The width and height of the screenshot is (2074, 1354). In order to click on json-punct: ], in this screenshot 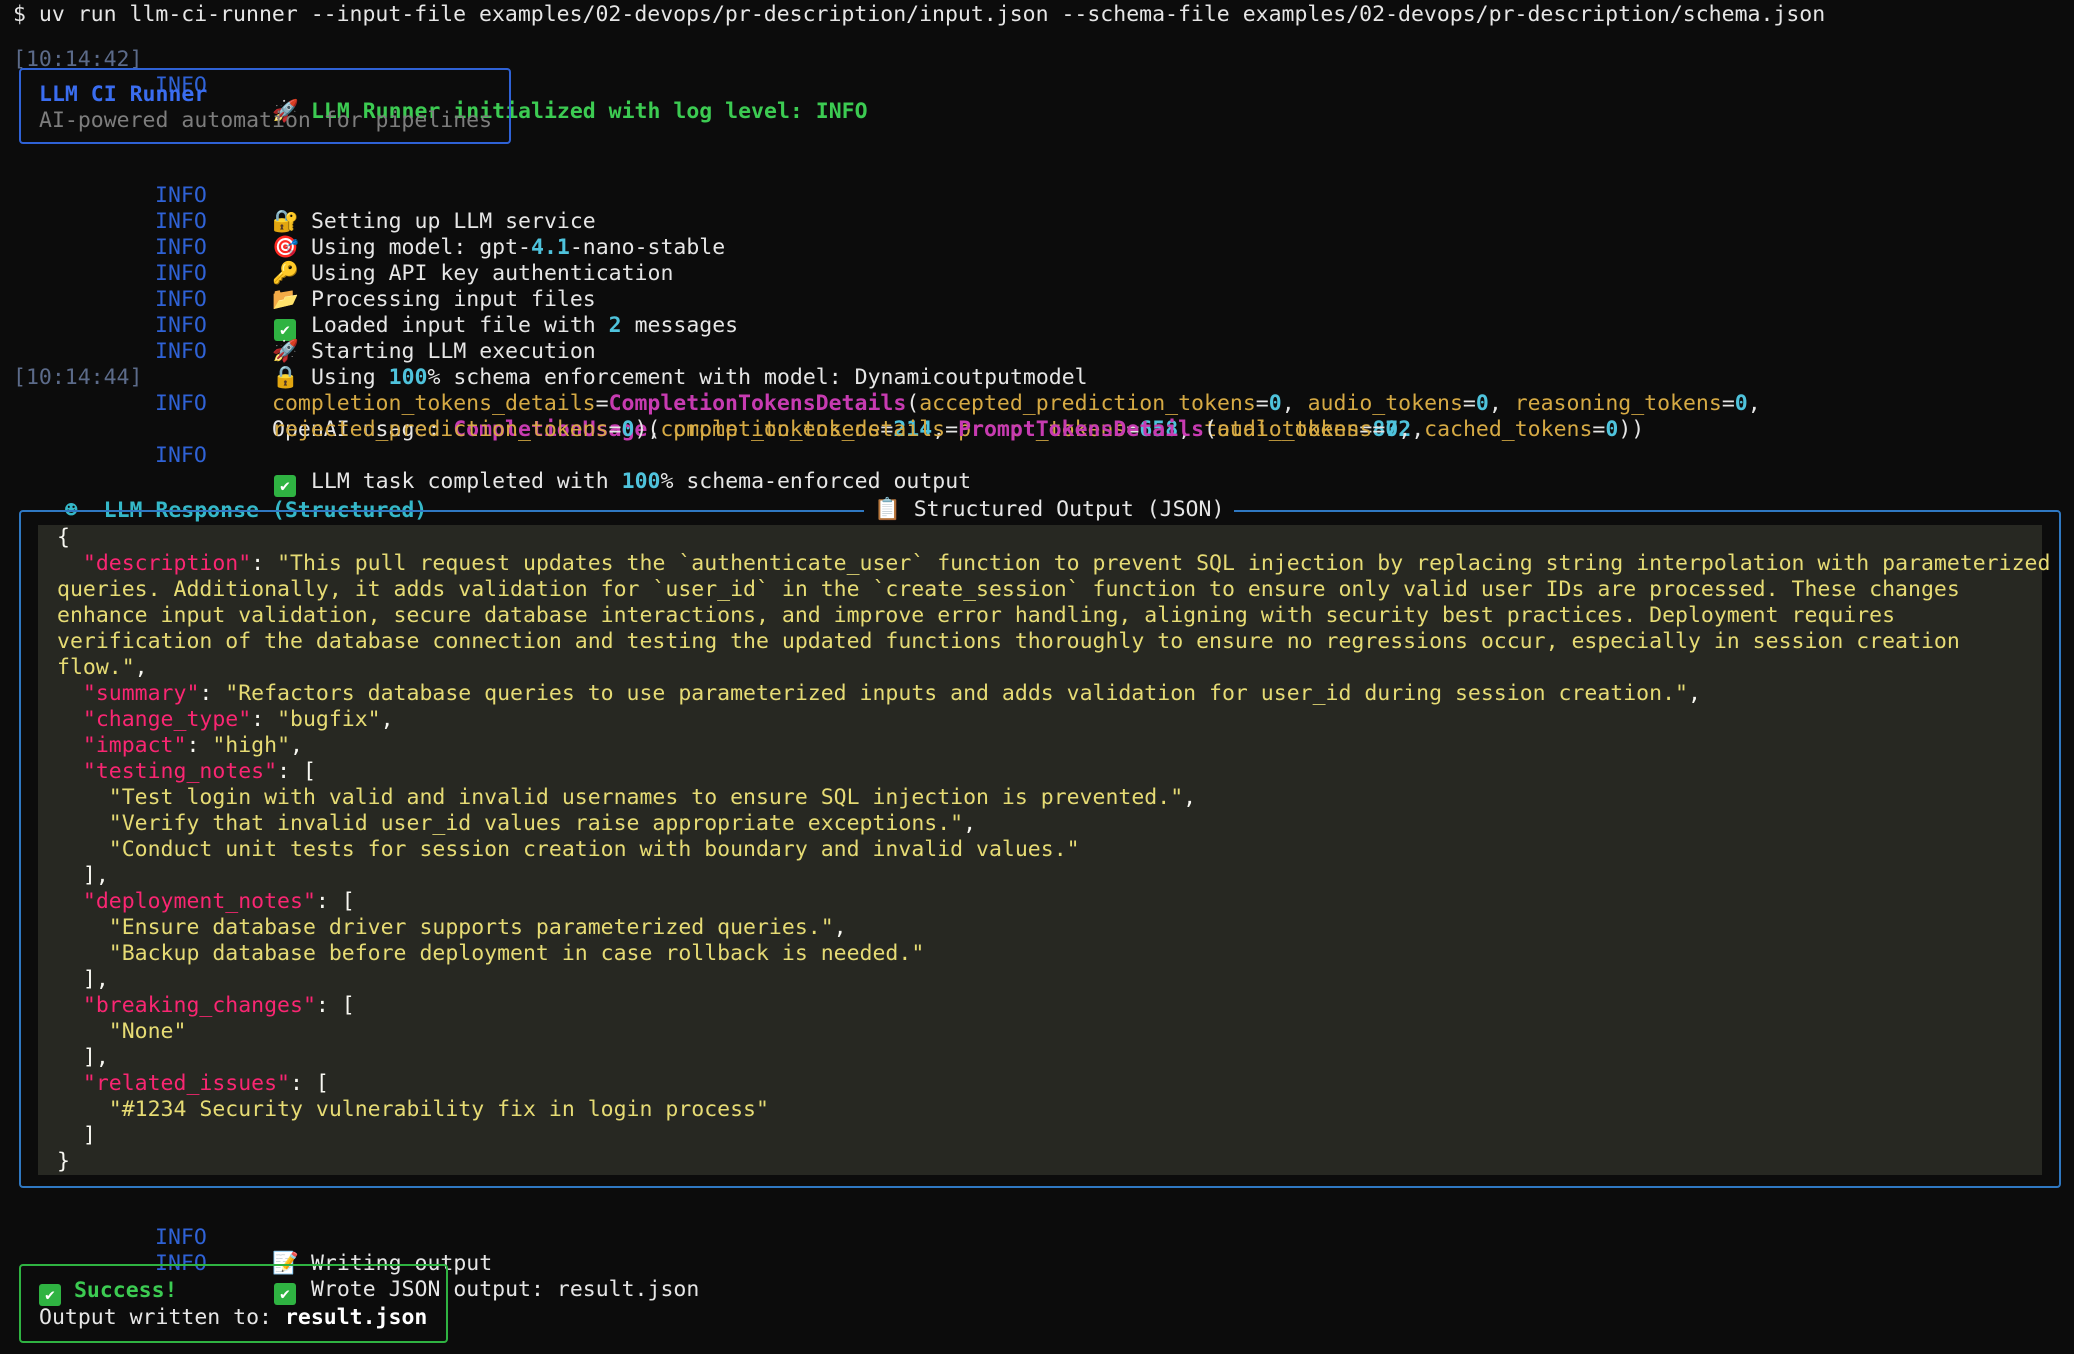, I will do `click(83, 1057)`.